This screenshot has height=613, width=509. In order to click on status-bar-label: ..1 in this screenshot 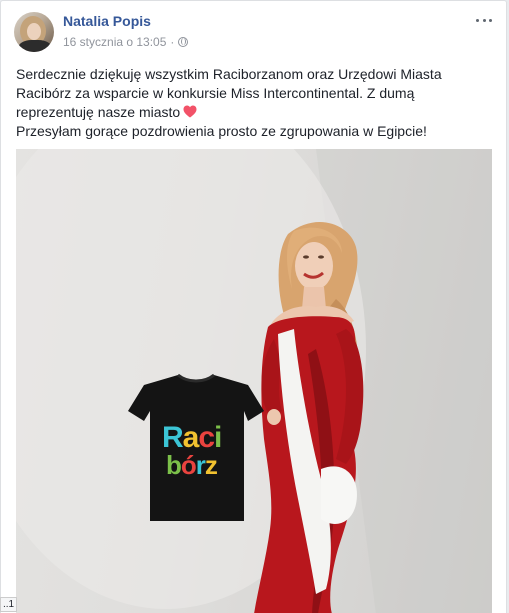, I will do `click(9, 604)`.